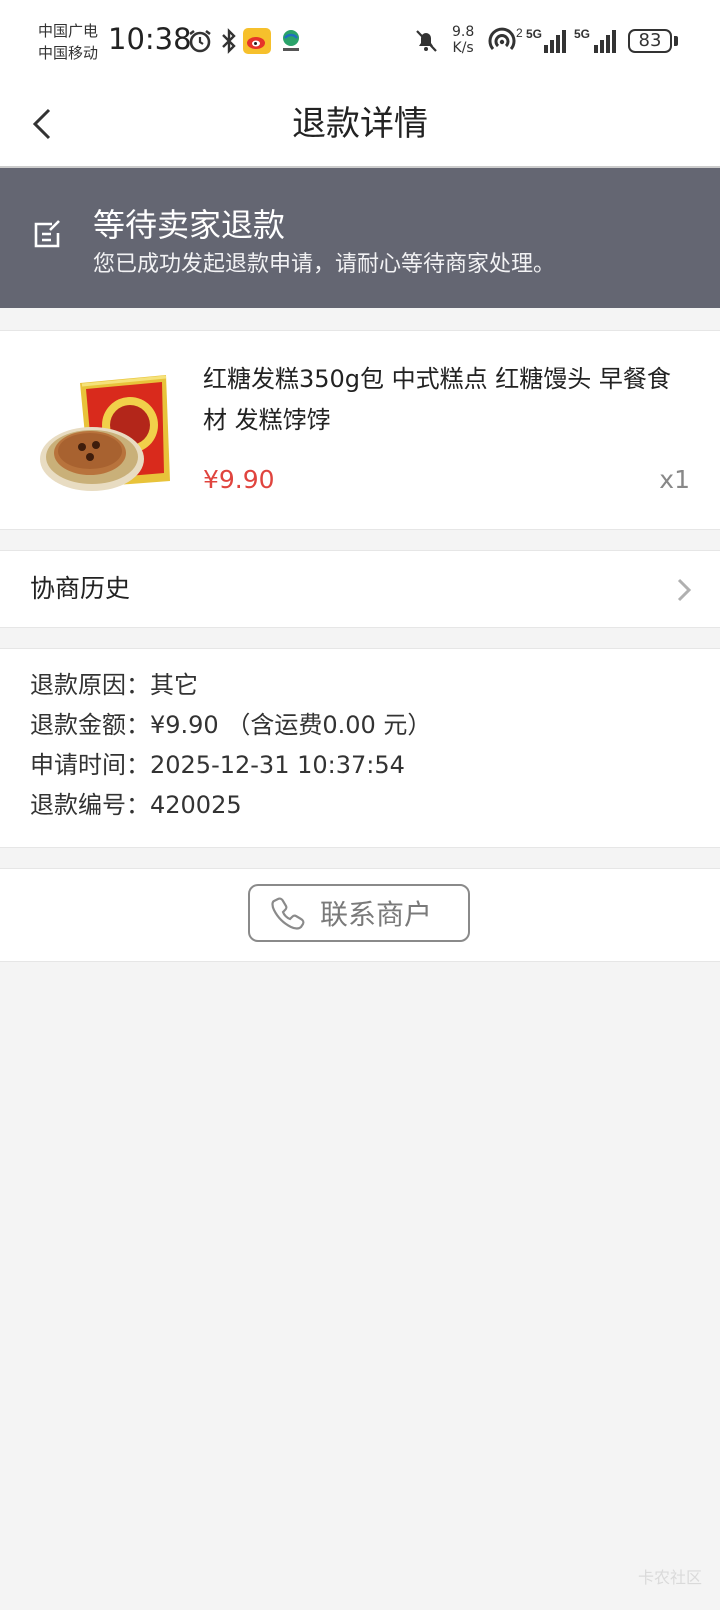  Describe the element at coordinates (288, 913) in the screenshot. I see `phone-icon` at that location.